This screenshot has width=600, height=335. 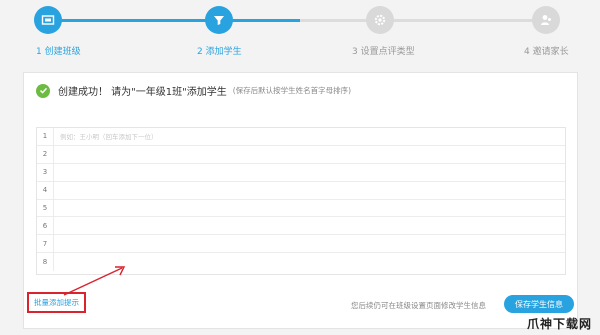 What do you see at coordinates (45, 172) in the screenshot?
I see `row-number: 3` at bounding box center [45, 172].